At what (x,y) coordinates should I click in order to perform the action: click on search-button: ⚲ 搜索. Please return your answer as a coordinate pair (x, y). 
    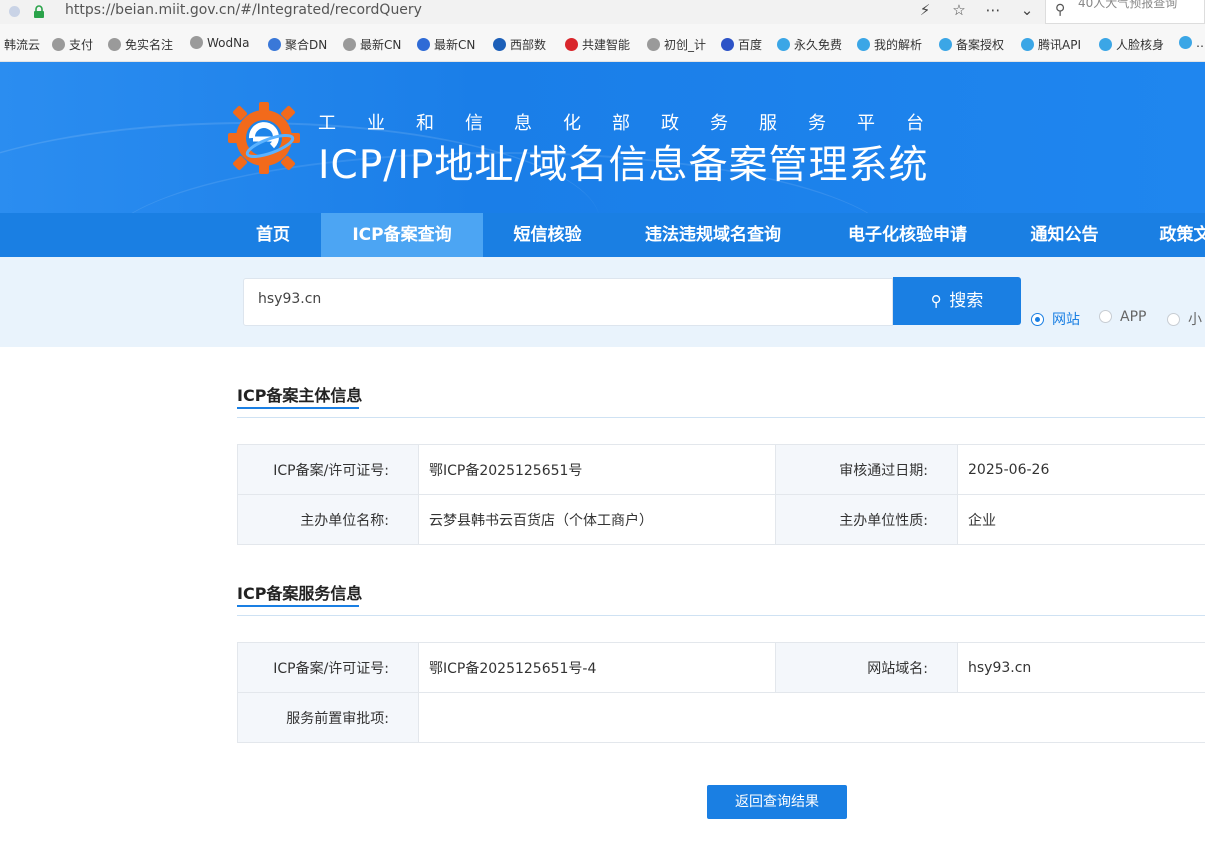
    Looking at the image, I should click on (957, 301).